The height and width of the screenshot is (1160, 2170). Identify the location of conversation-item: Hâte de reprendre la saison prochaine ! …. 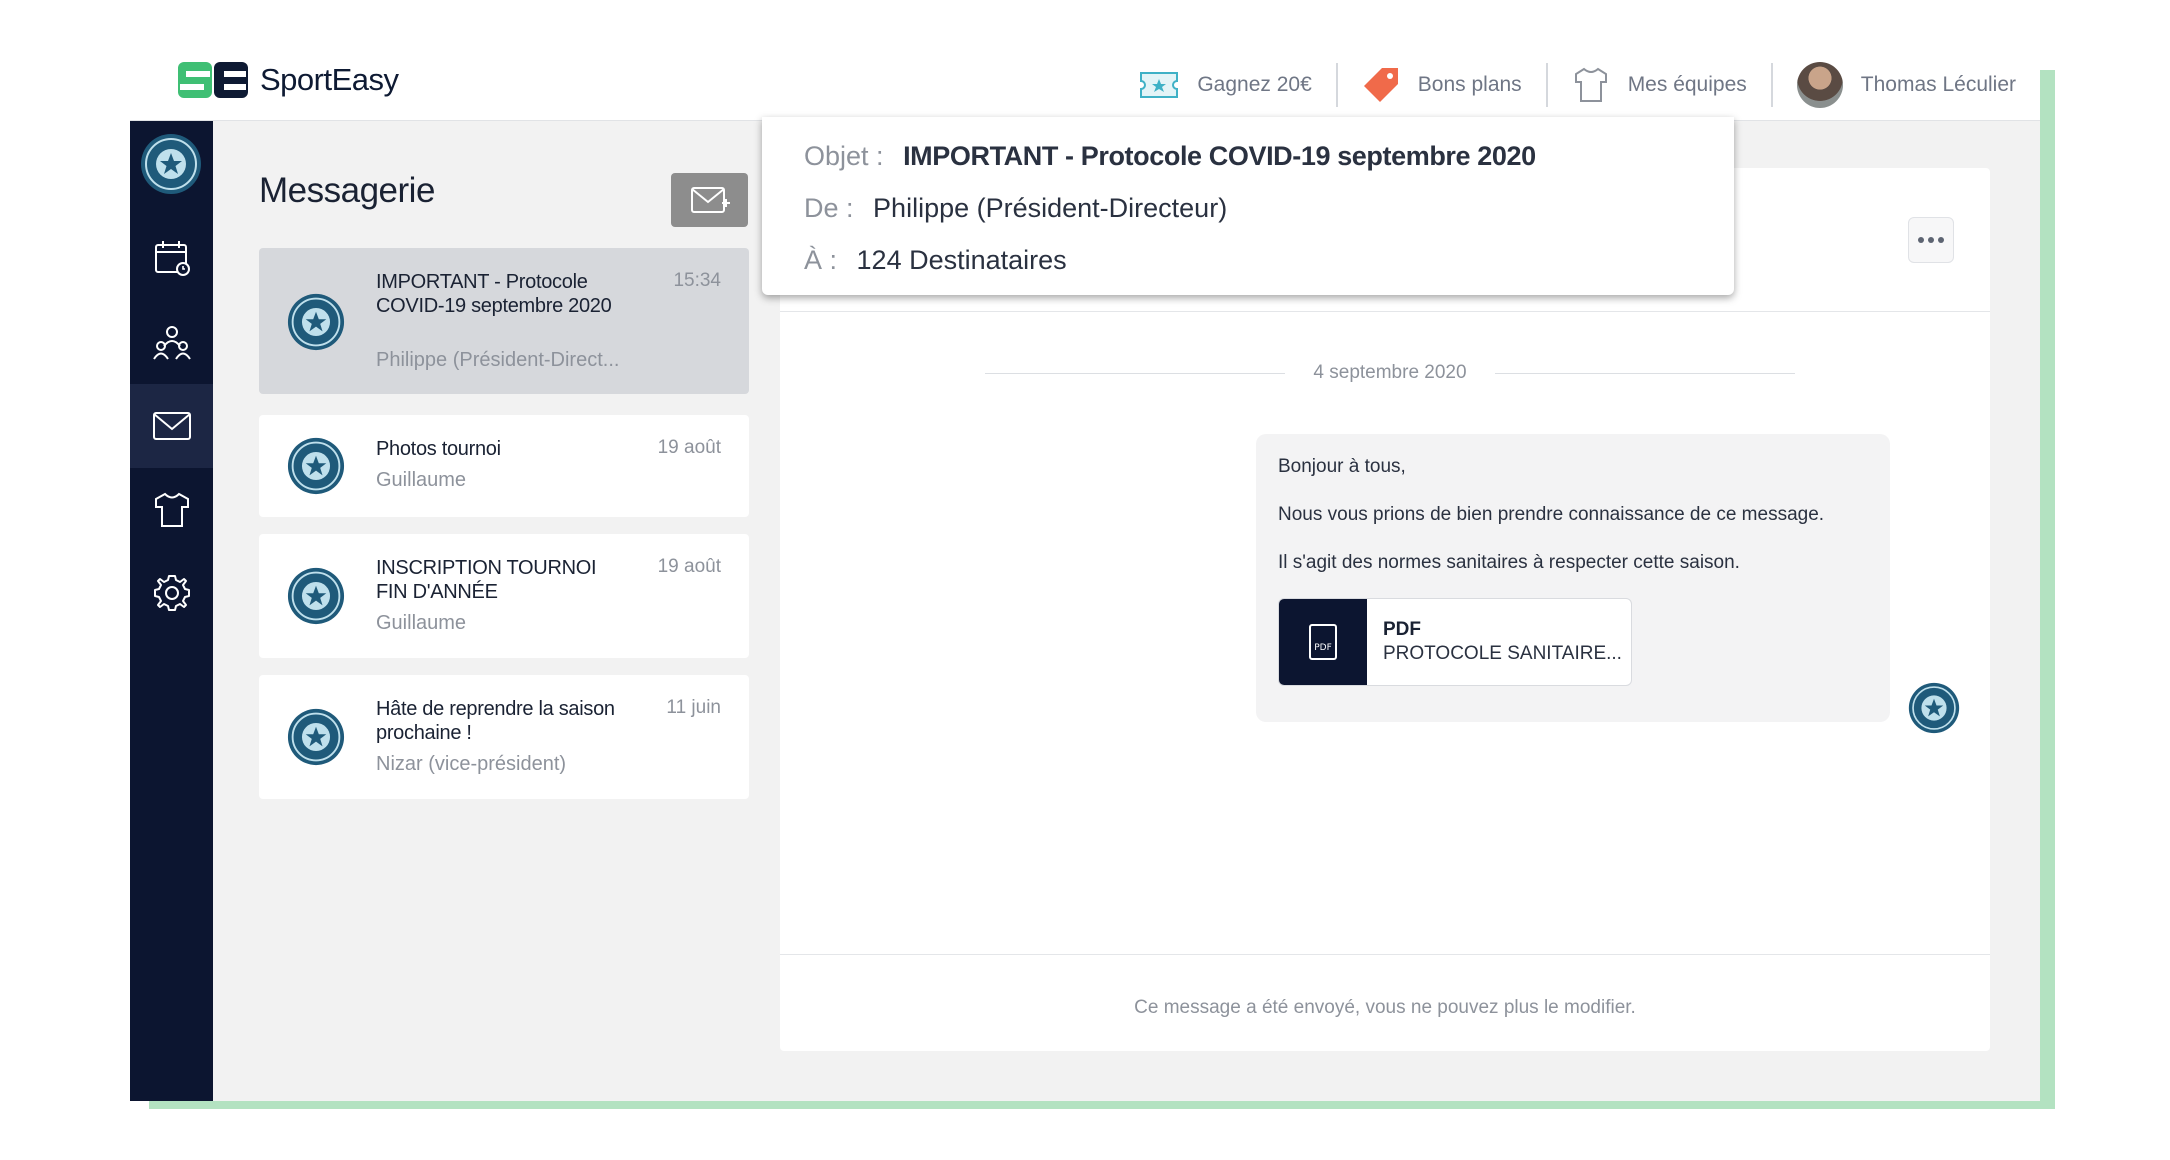
(504, 737).